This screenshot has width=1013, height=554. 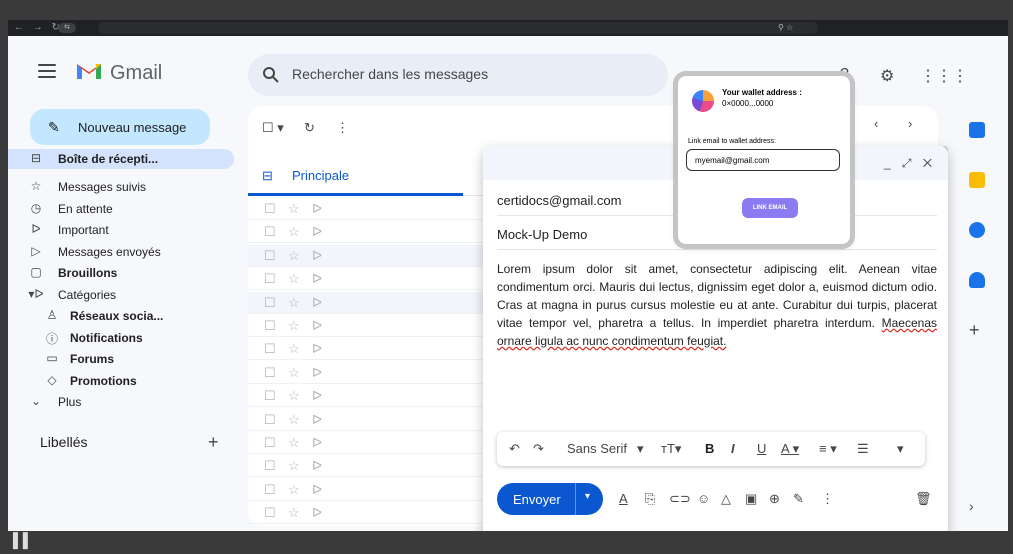 What do you see at coordinates (47, 71) in the screenshot?
I see `main-menu-button` at bounding box center [47, 71].